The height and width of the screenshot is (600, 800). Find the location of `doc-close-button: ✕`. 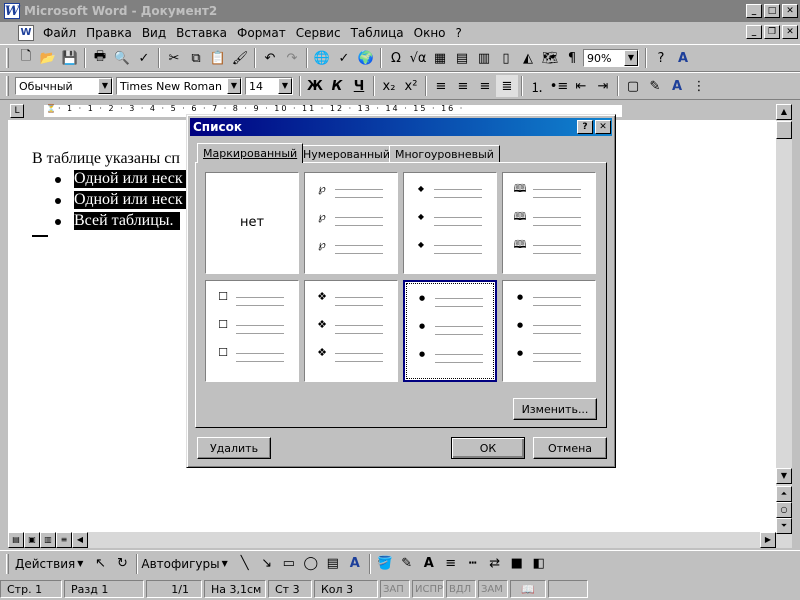

doc-close-button: ✕ is located at coordinates (790, 32).